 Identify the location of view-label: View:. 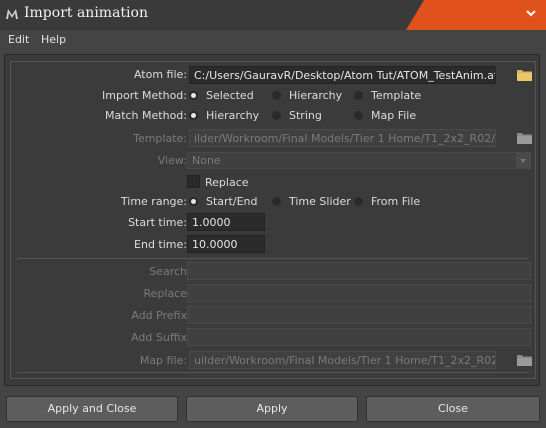
(172, 160).